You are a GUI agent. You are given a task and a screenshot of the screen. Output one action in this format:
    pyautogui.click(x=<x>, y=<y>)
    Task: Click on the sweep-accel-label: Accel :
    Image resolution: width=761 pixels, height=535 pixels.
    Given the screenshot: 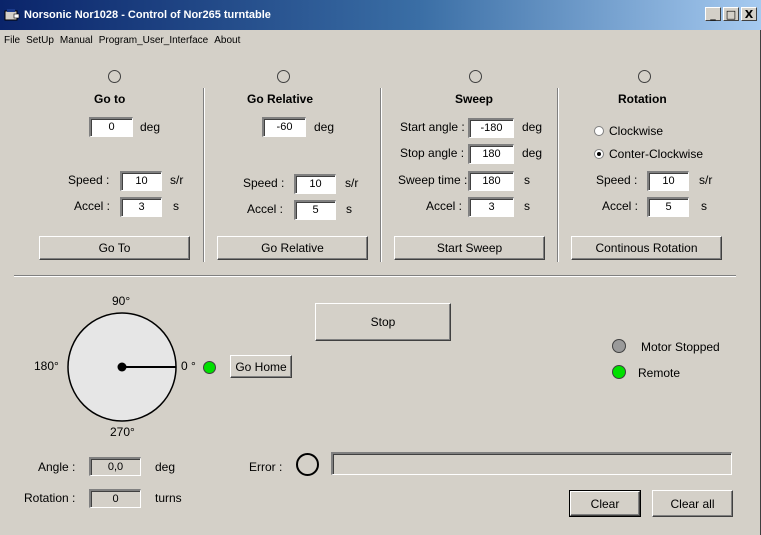 What is the action you would take?
    pyautogui.click(x=444, y=206)
    